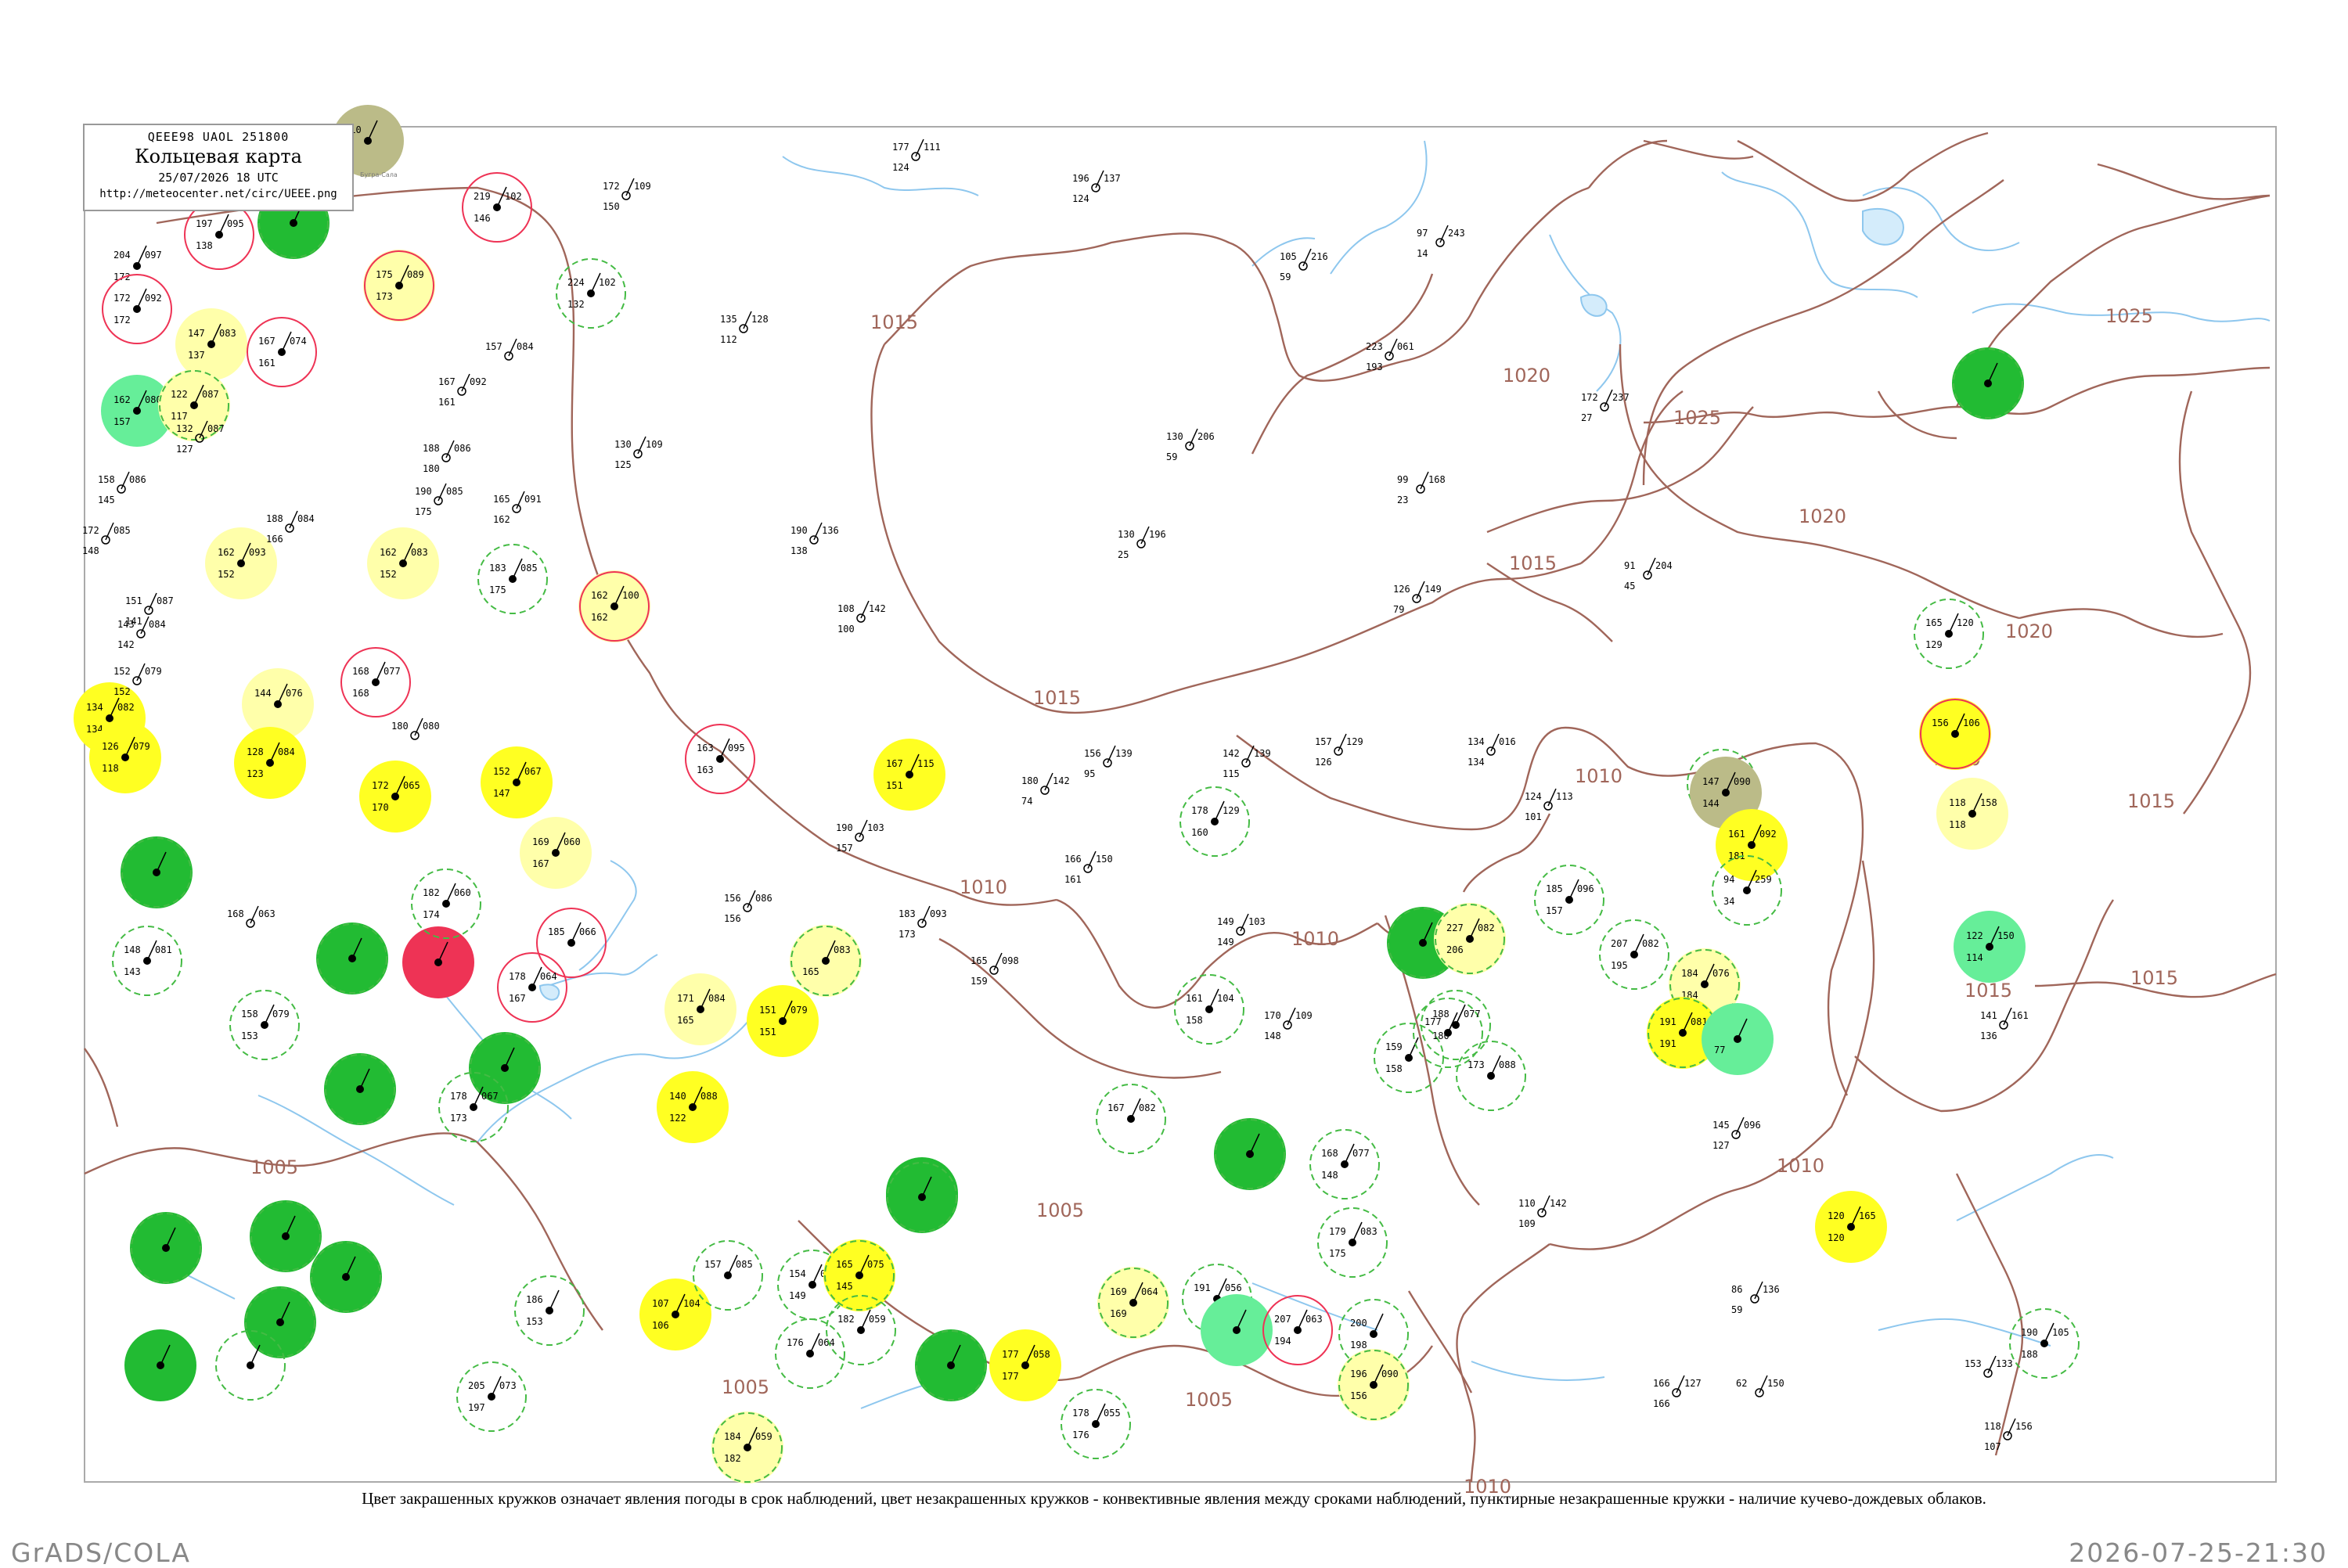 This screenshot has height=1568, width=2348. What do you see at coordinates (1728, 880) in the screenshot?
I see `station-temperature: 94` at bounding box center [1728, 880].